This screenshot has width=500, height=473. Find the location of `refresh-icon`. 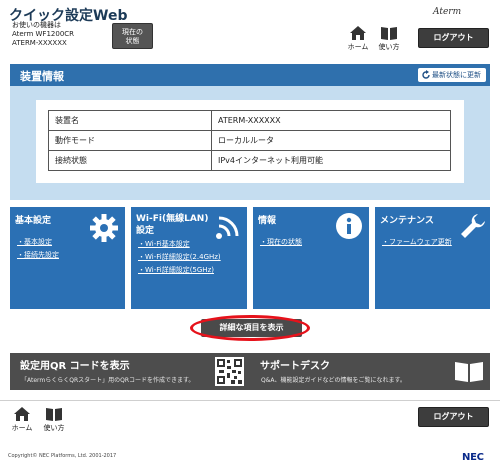

refresh-icon is located at coordinates (426, 74).